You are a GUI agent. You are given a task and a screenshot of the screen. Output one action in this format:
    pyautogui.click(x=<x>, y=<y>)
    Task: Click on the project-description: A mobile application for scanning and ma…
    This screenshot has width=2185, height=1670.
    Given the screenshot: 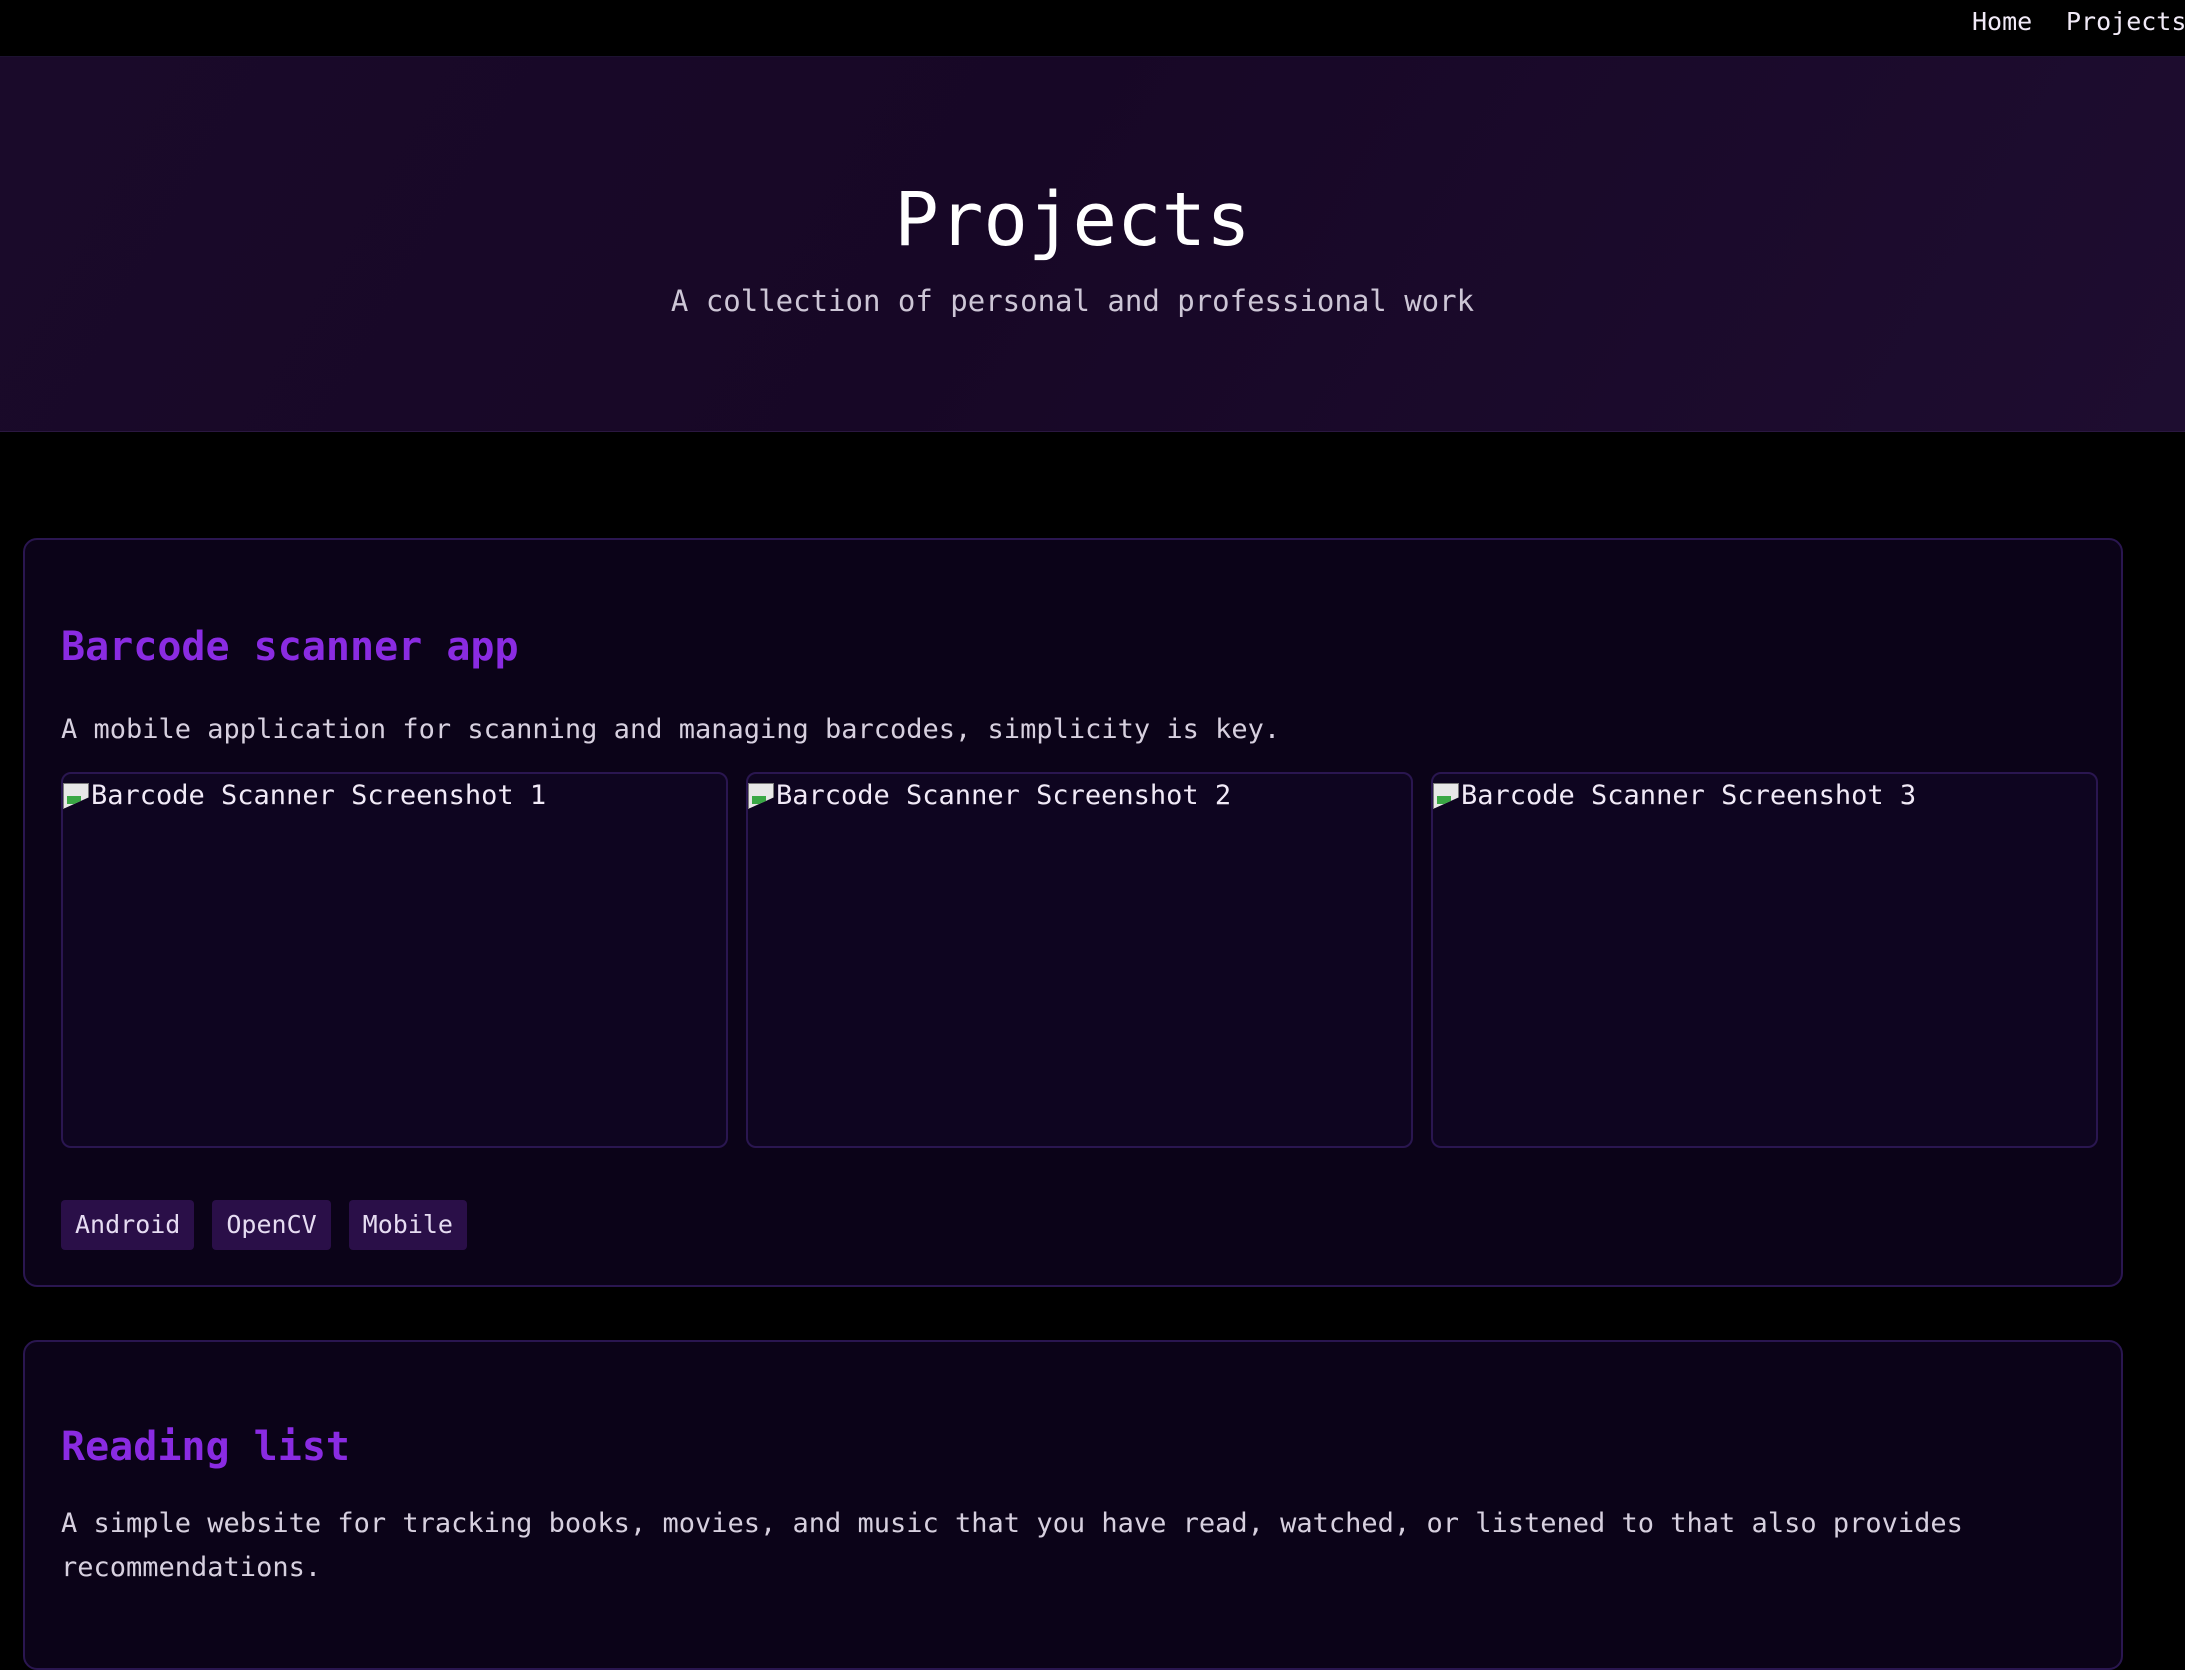 What is the action you would take?
    pyautogui.click(x=671, y=729)
    